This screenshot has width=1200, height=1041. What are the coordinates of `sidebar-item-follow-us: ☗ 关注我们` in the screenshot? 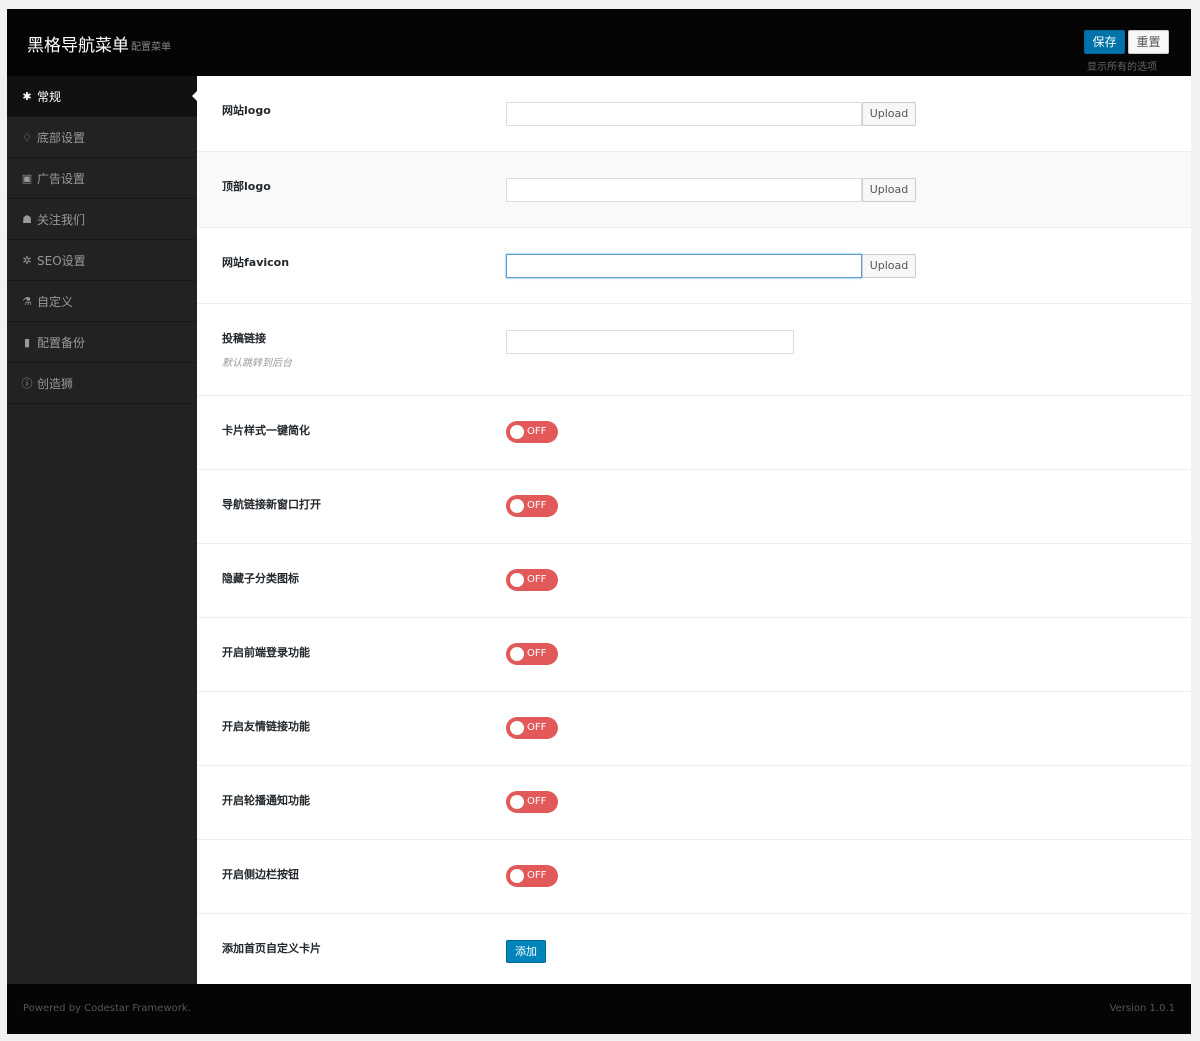 It's located at (102, 219).